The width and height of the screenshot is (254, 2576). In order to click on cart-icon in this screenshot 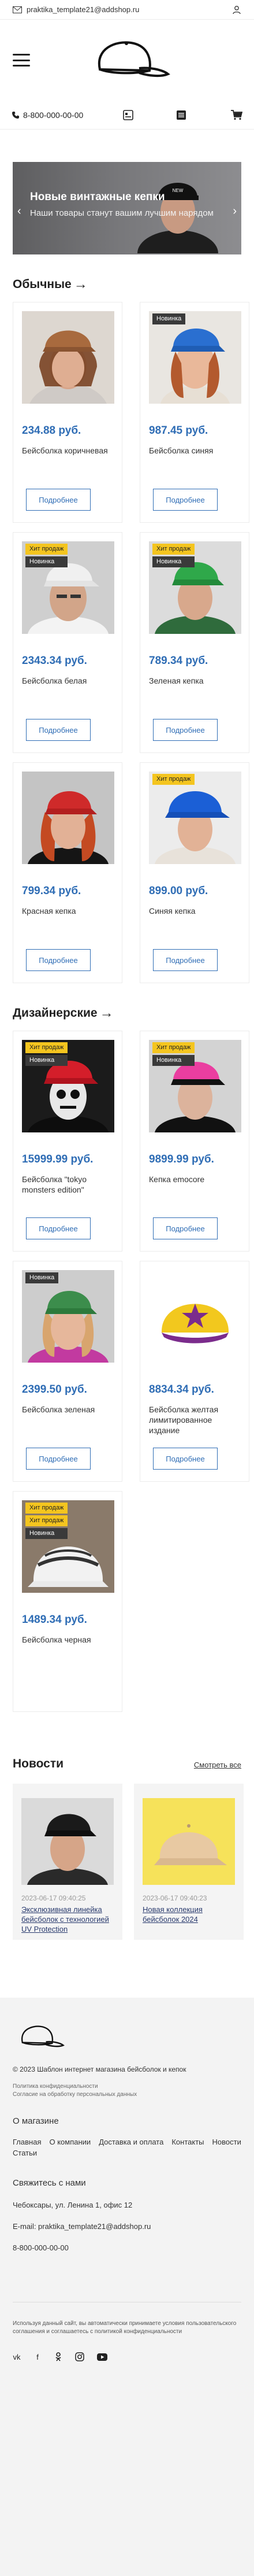, I will do `click(236, 114)`.